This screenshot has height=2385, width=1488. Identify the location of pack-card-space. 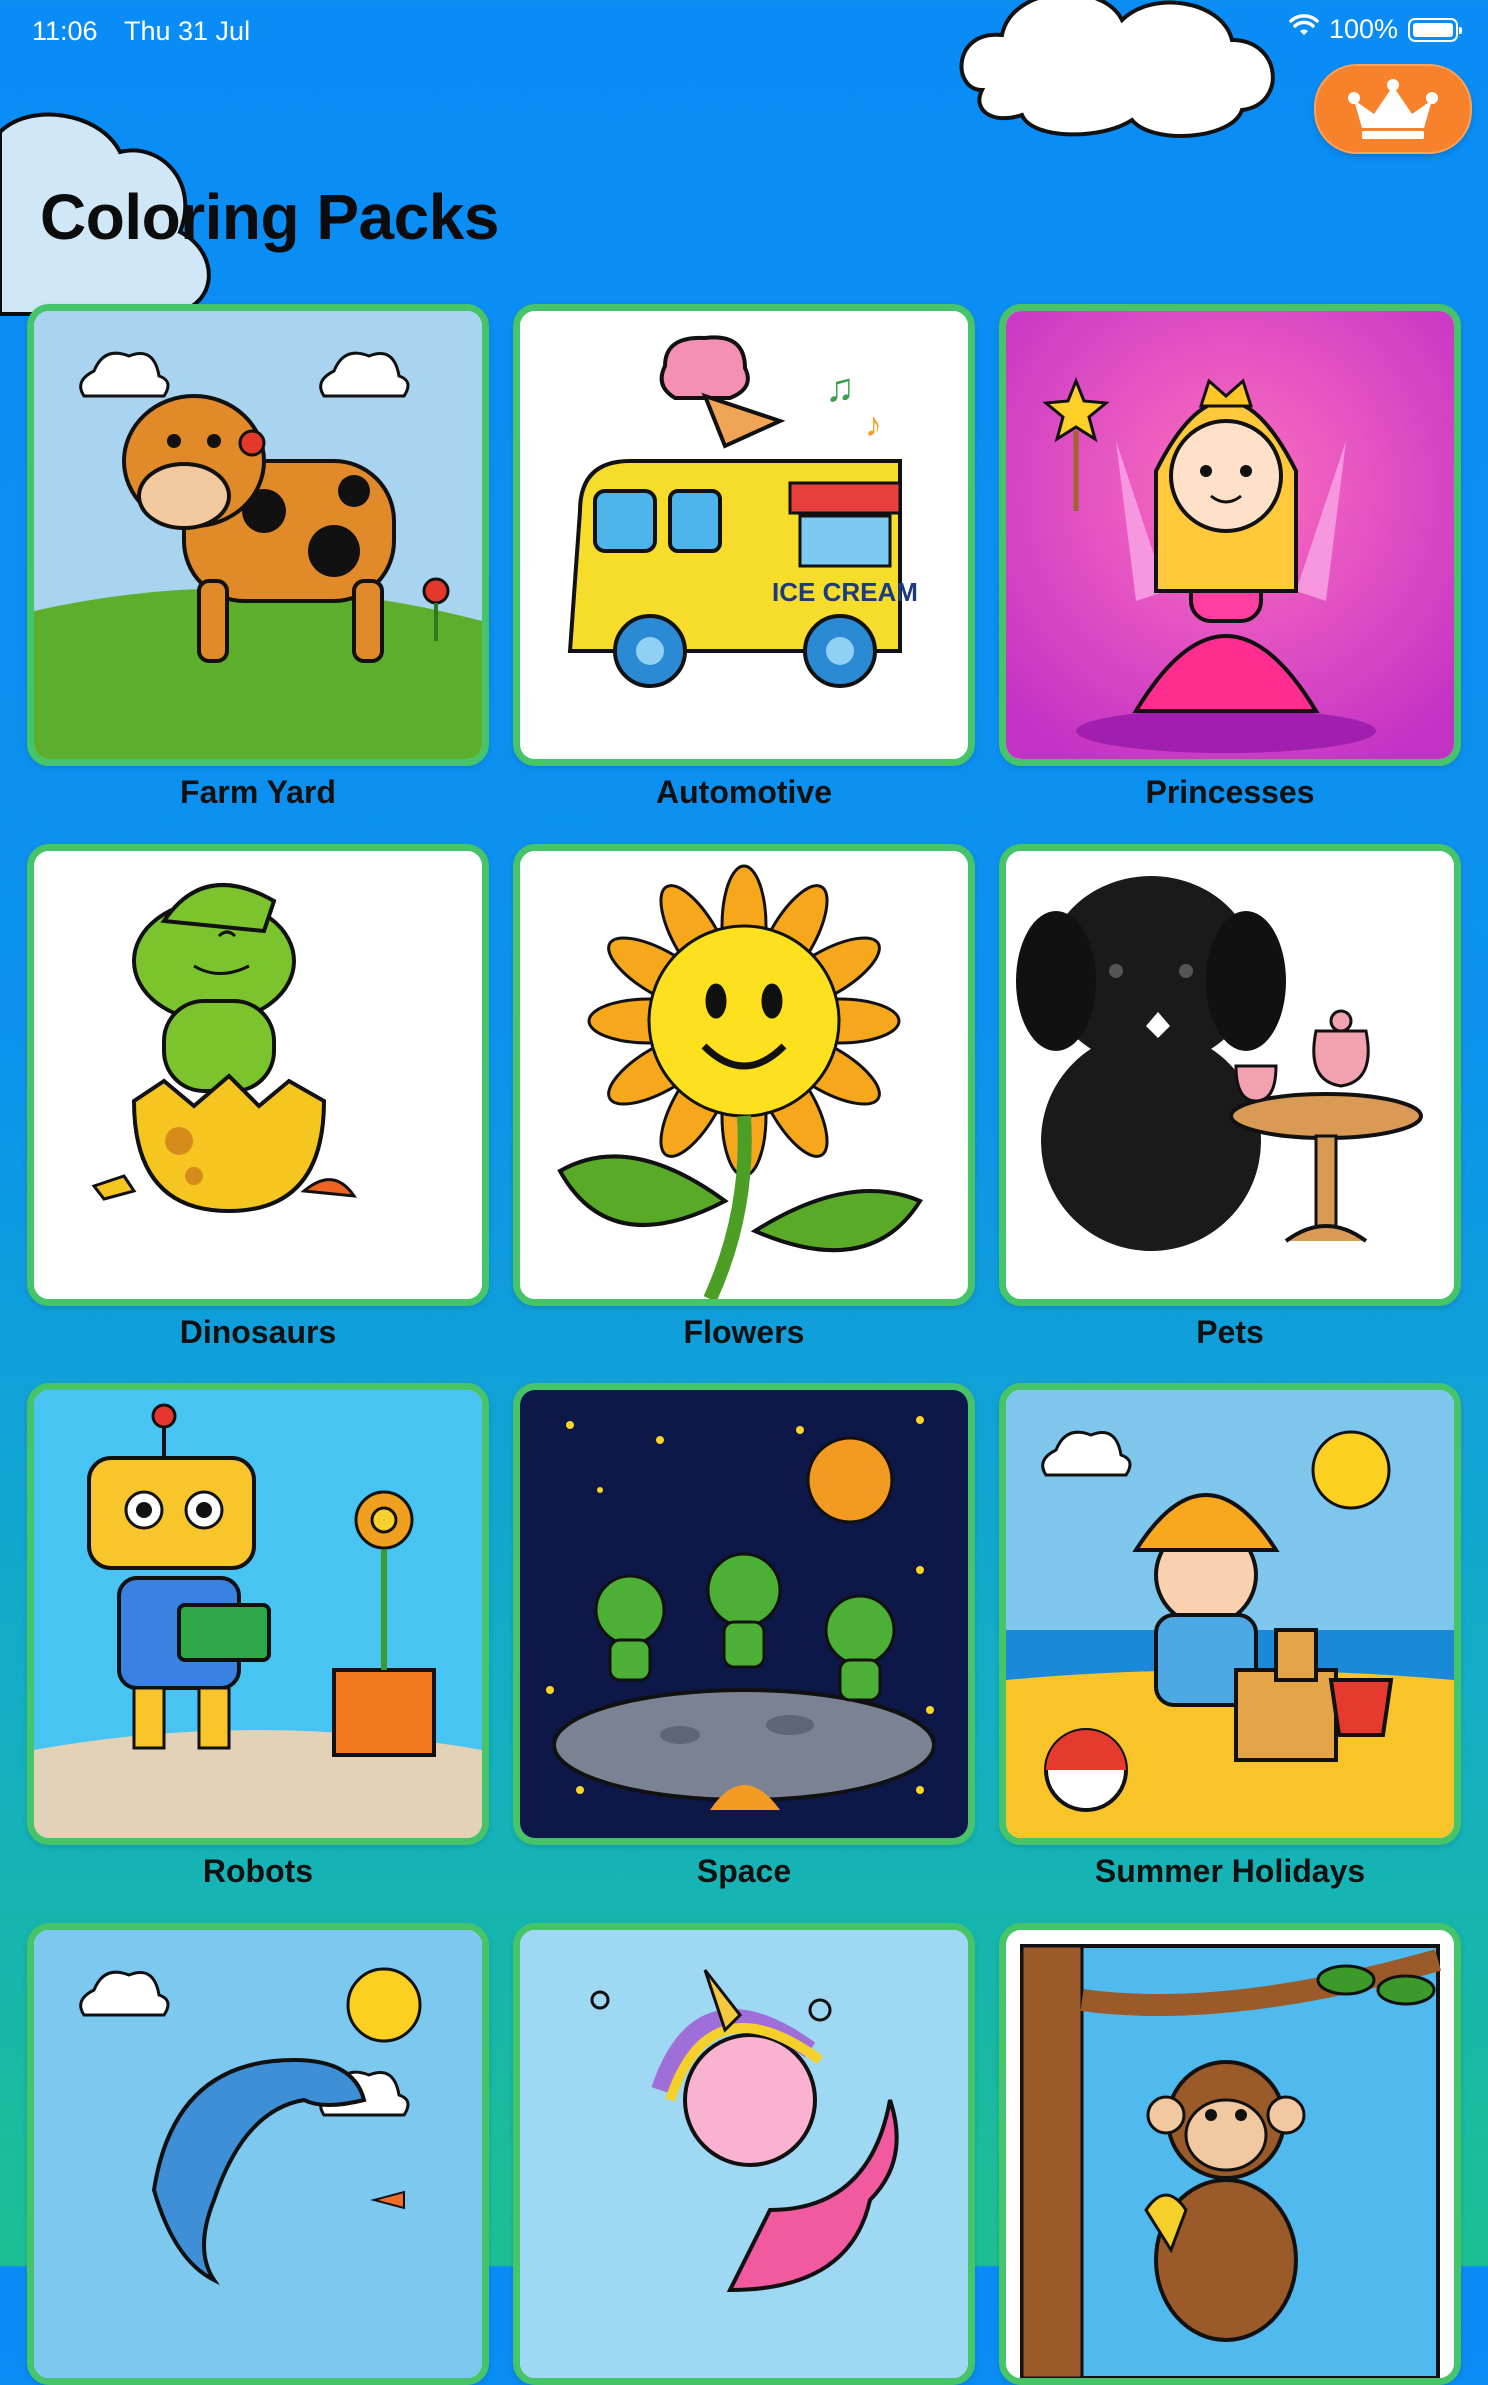
(744, 1614).